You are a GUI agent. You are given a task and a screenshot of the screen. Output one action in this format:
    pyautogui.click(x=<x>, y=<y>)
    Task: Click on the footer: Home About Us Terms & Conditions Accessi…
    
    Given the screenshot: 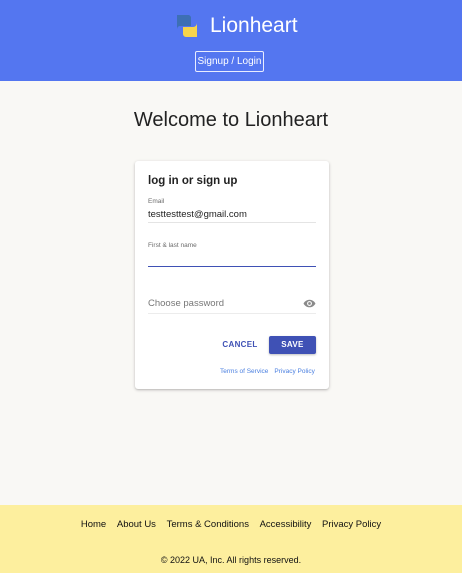 What is the action you would take?
    pyautogui.click(x=231, y=539)
    